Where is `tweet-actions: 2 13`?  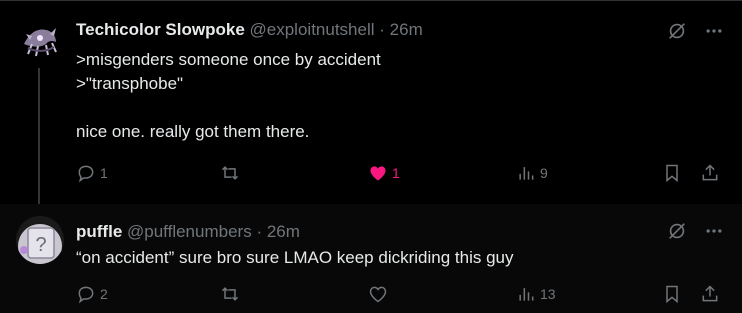 tweet-actions: 2 13 is located at coordinates (371, 296).